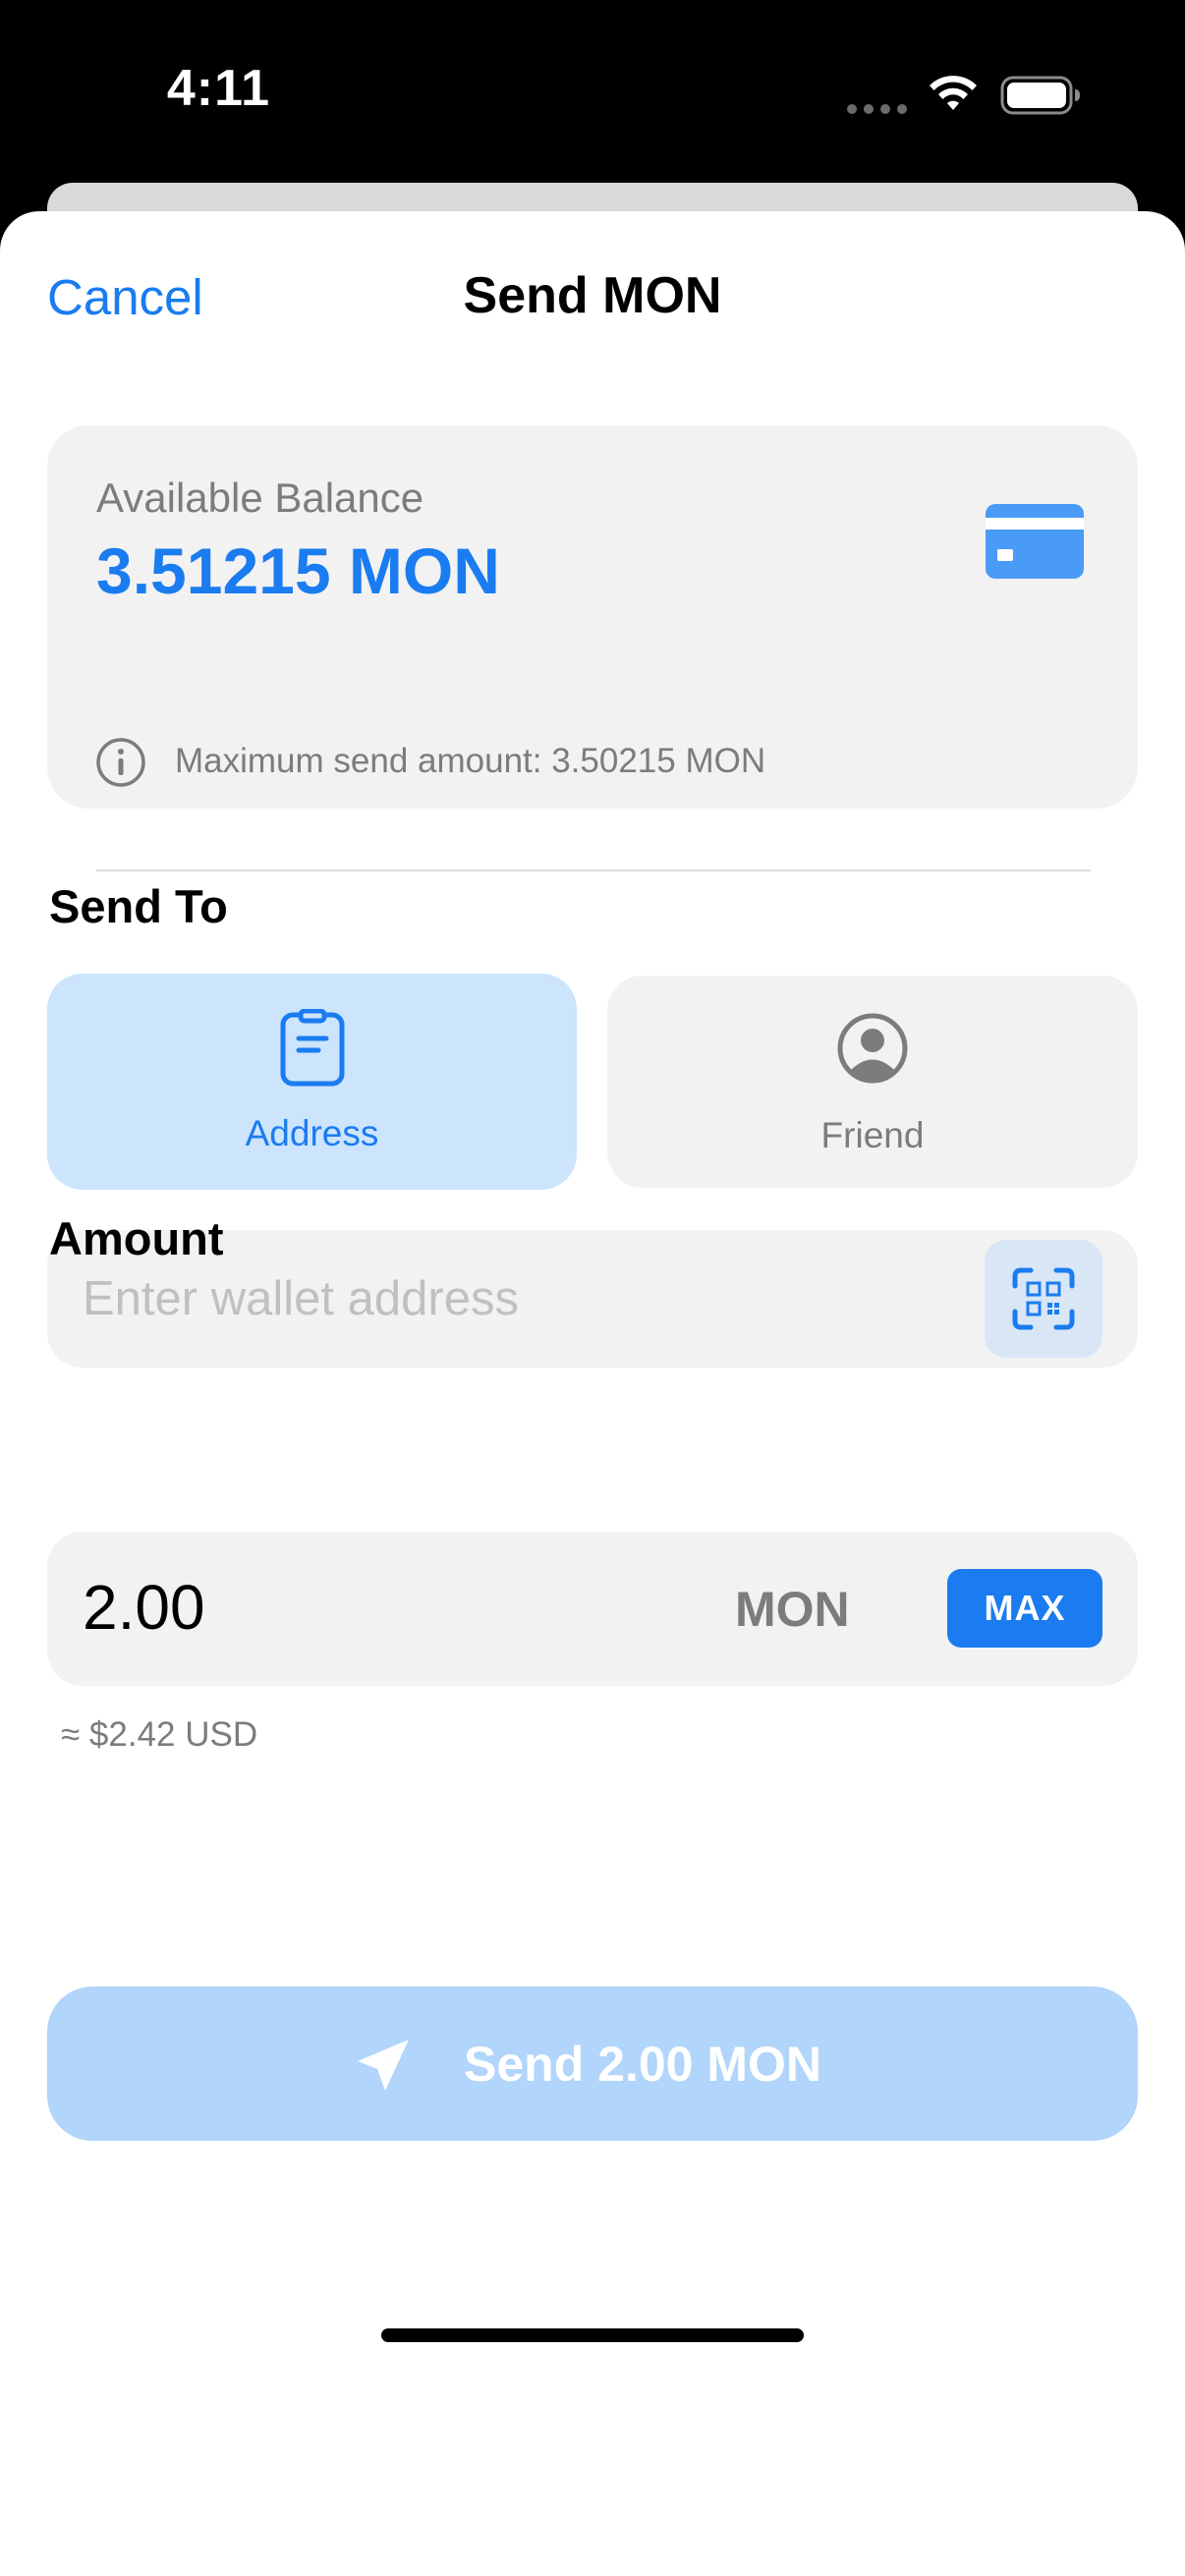 Image resolution: width=1185 pixels, height=2576 pixels. I want to click on friend-option: Friend, so click(873, 1082).